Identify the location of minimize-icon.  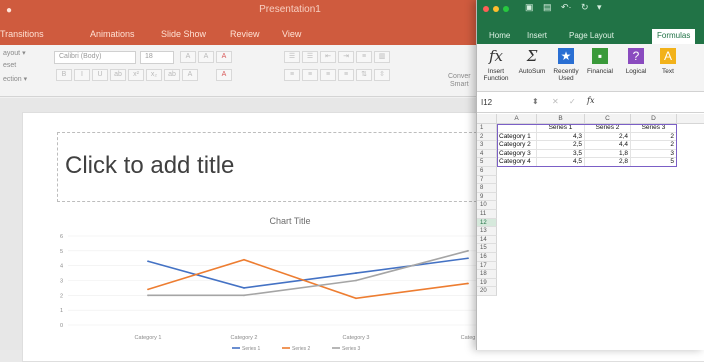
(496, 9).